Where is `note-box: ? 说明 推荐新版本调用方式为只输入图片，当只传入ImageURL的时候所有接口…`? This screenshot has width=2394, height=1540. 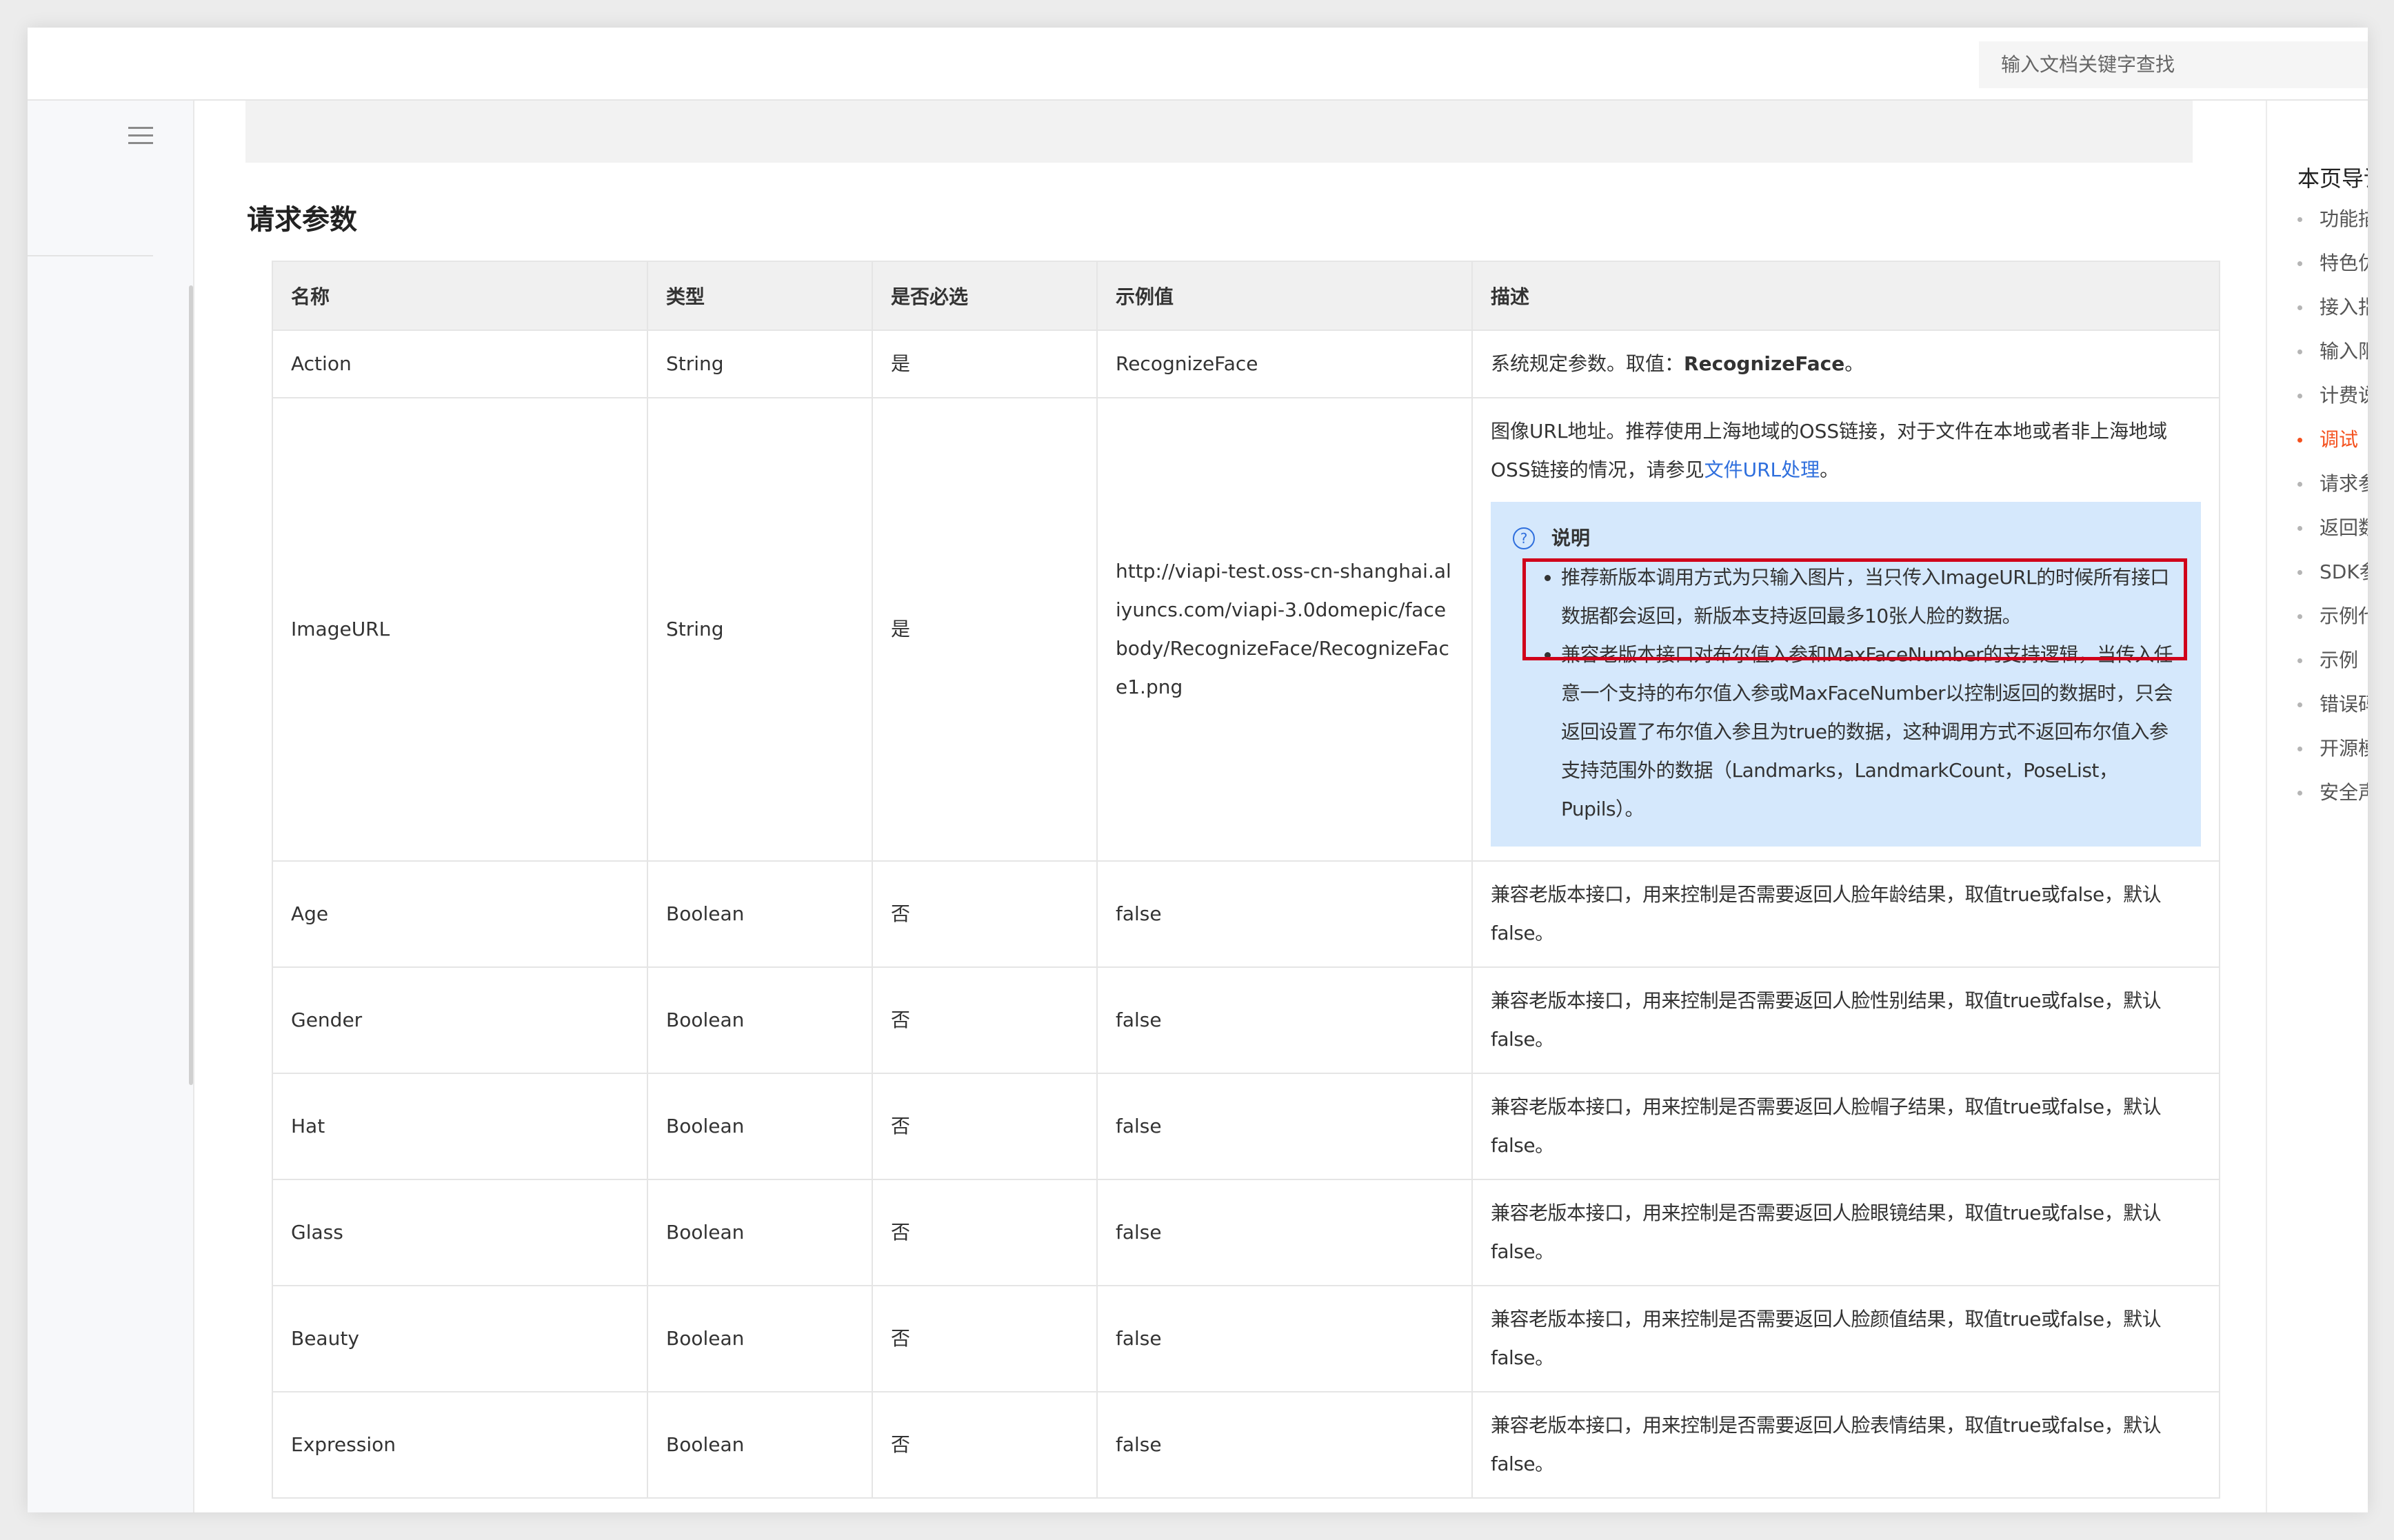
note-box: ? 说明 推荐新版本调用方式为只输入图片，当只传入ImageURL的时候所有接口… is located at coordinates (1846, 675).